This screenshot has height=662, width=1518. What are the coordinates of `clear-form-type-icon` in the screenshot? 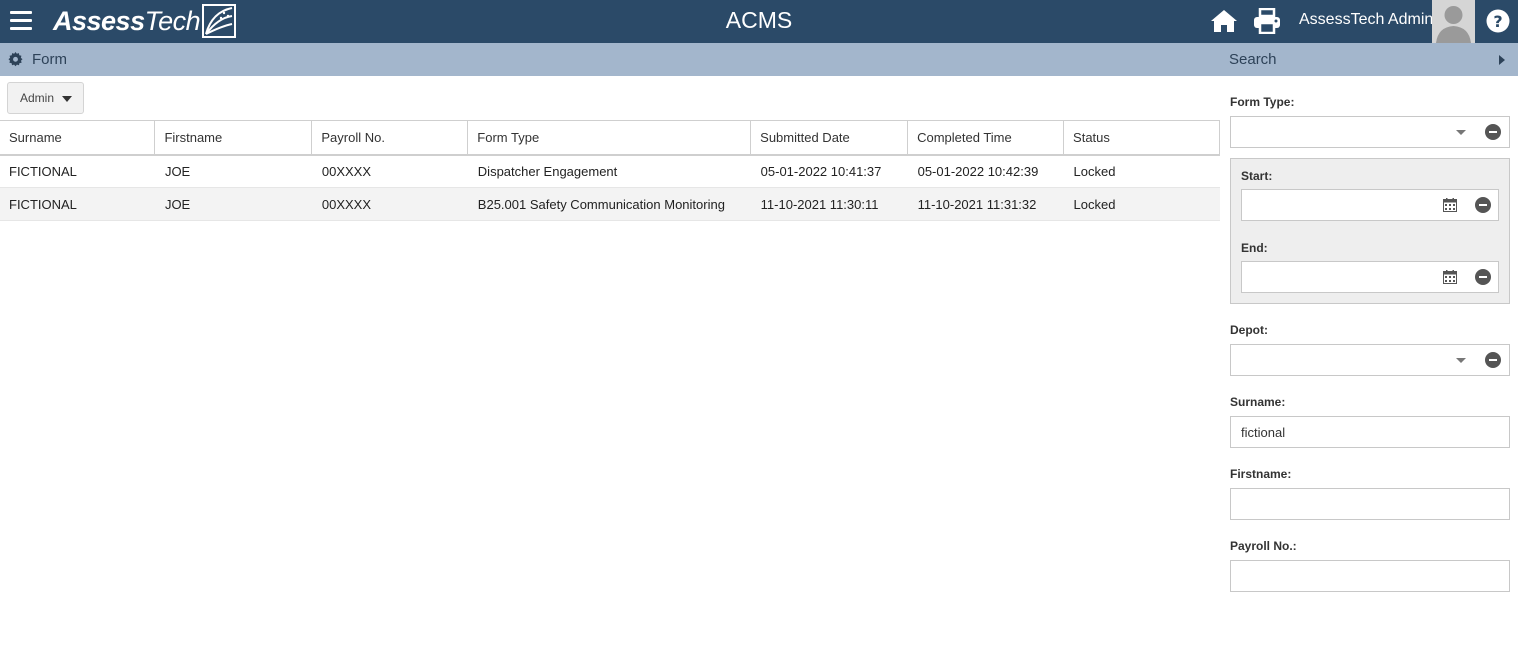 It's located at (1493, 132).